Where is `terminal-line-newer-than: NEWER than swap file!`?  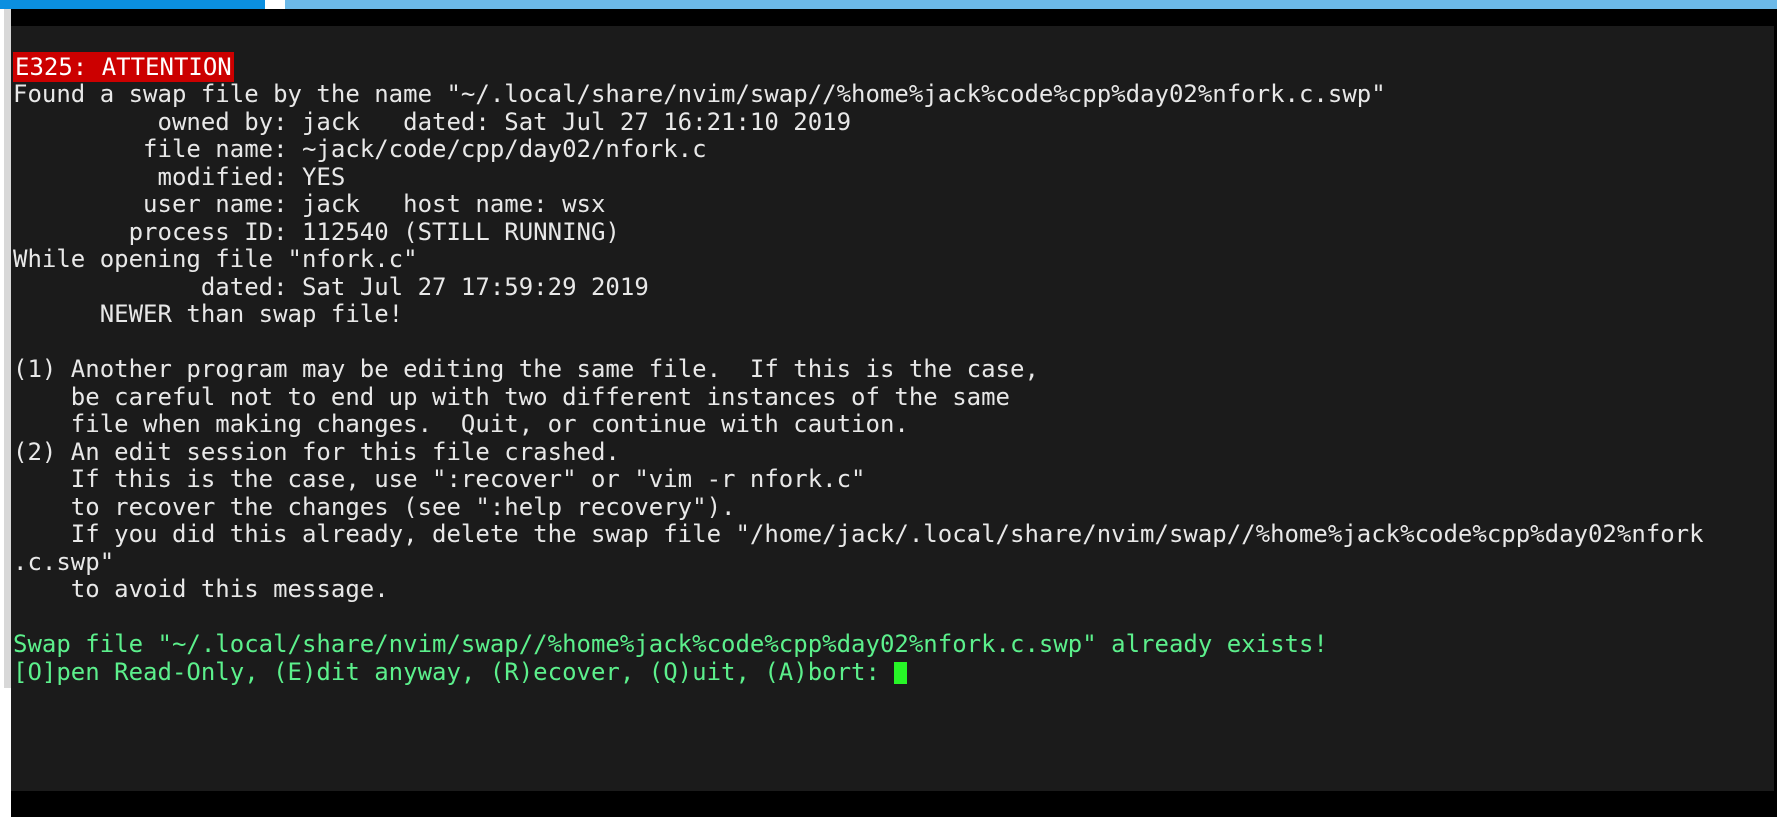 terminal-line-newer-than: NEWER than swap file! is located at coordinates (208, 314).